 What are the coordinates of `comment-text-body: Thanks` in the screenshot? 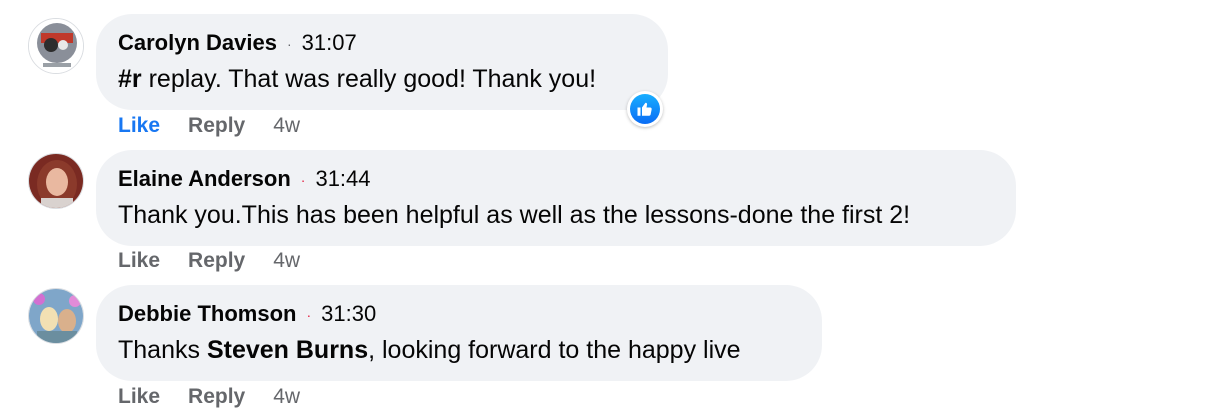 It's located at (162, 350).